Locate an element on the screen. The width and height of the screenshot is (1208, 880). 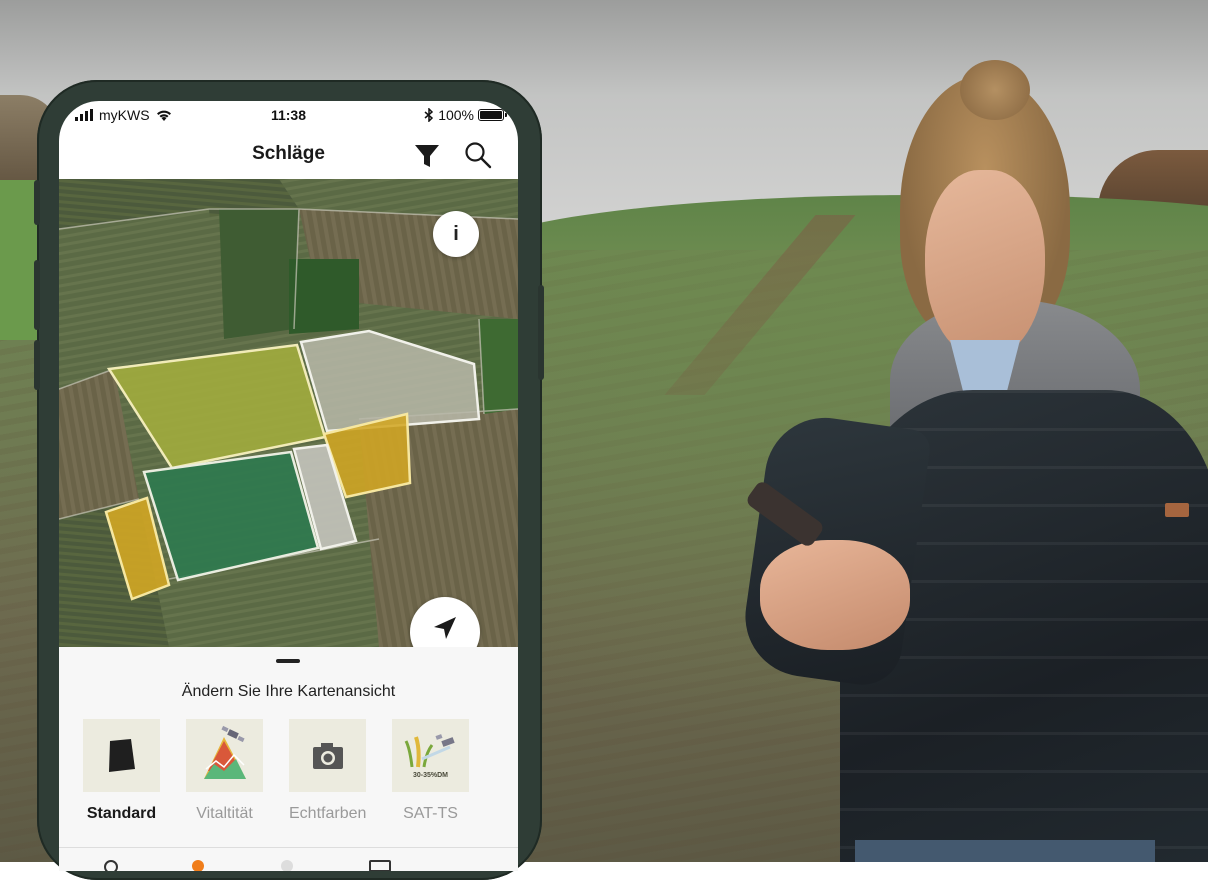
view-option-vitality: Vitaltität is located at coordinates (224, 771).